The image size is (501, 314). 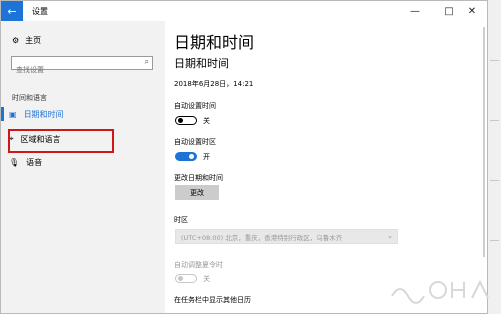 I want to click on gear-icon: ⚙, so click(x=16, y=40).